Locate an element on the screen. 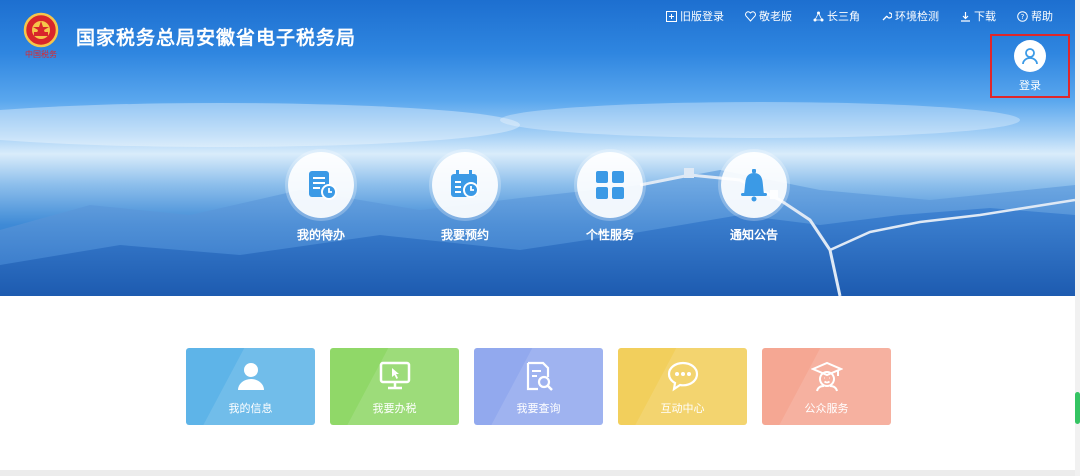 The width and height of the screenshot is (1080, 476). tile-label: 公众服务 is located at coordinates (826, 408).